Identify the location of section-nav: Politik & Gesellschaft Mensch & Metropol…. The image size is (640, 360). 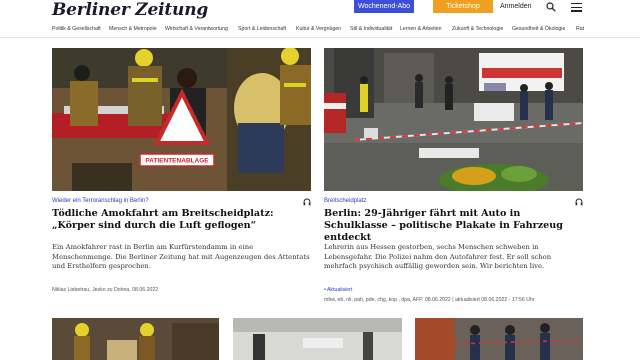
(320, 30).